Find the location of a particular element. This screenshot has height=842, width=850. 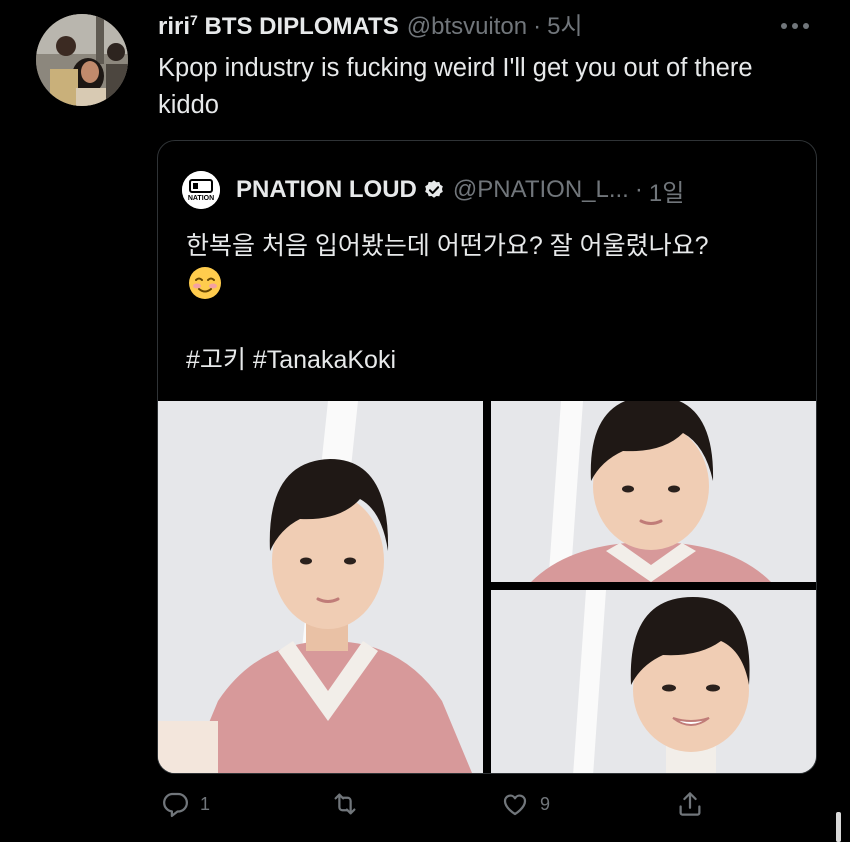

quoted-tweet-text: 한복을 처음 입어봤는데 어떤가요? 잘 어울렸나요? is located at coordinates (447, 246).